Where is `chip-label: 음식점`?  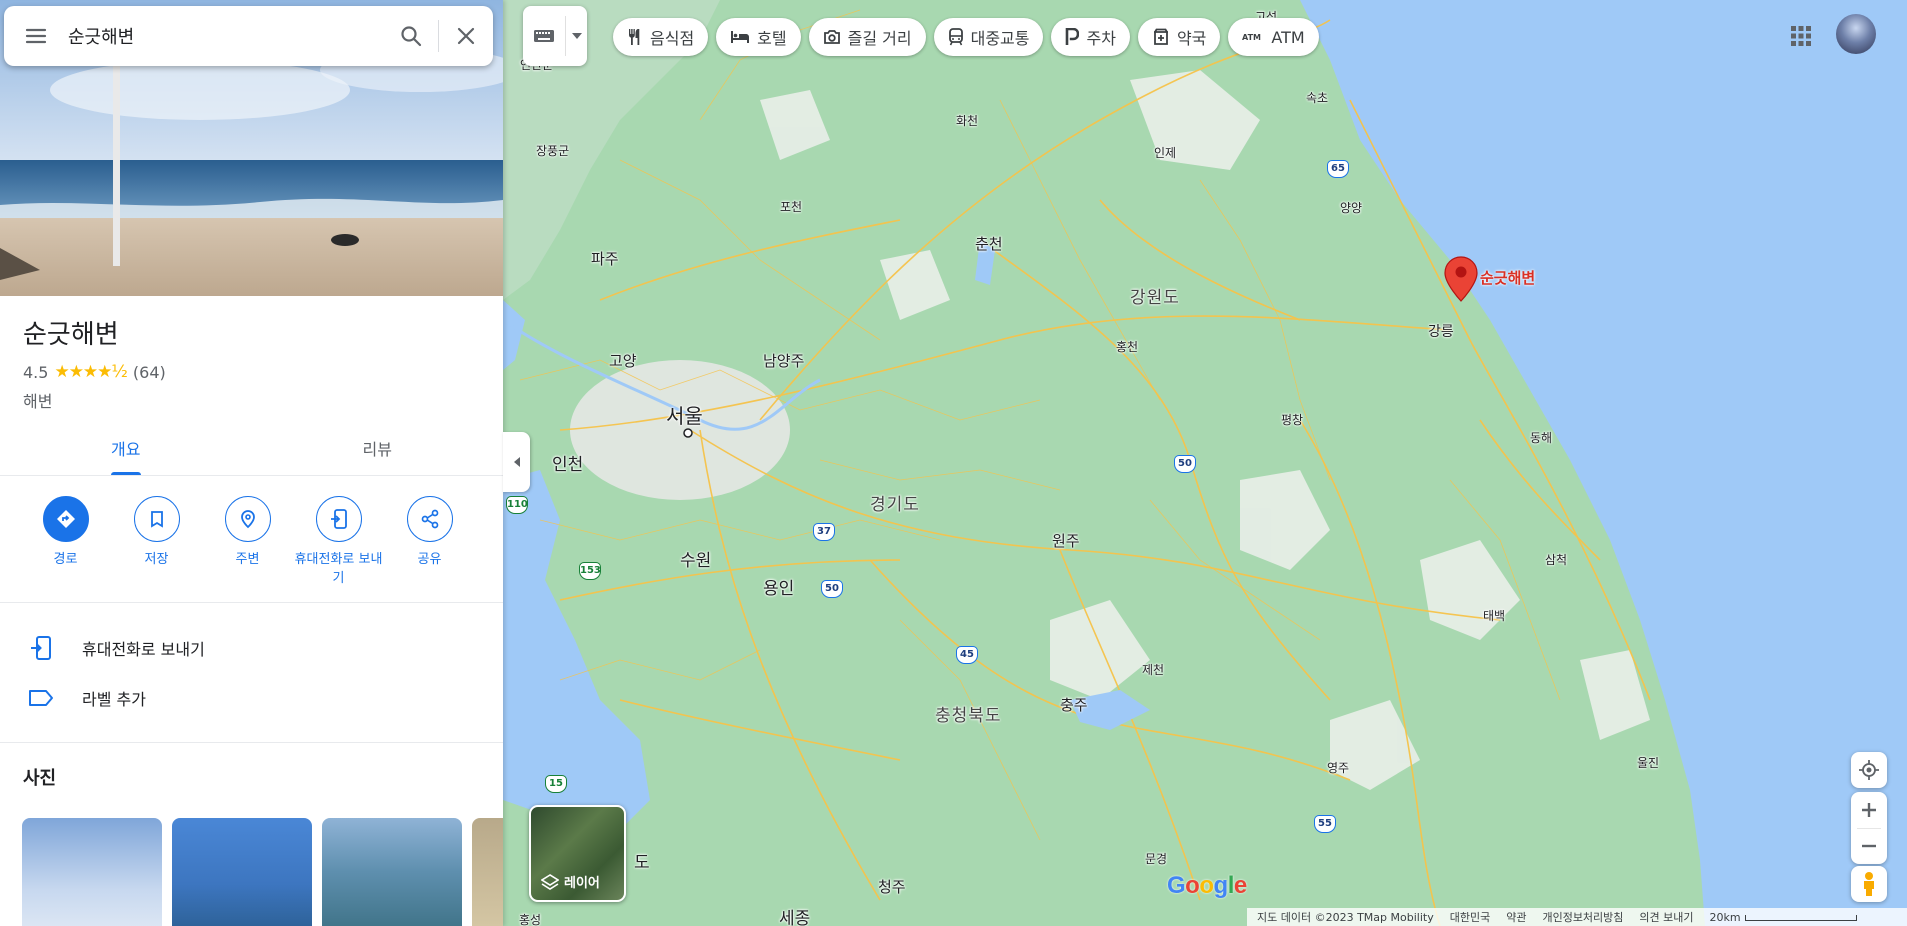 chip-label: 음식점 is located at coordinates (672, 38).